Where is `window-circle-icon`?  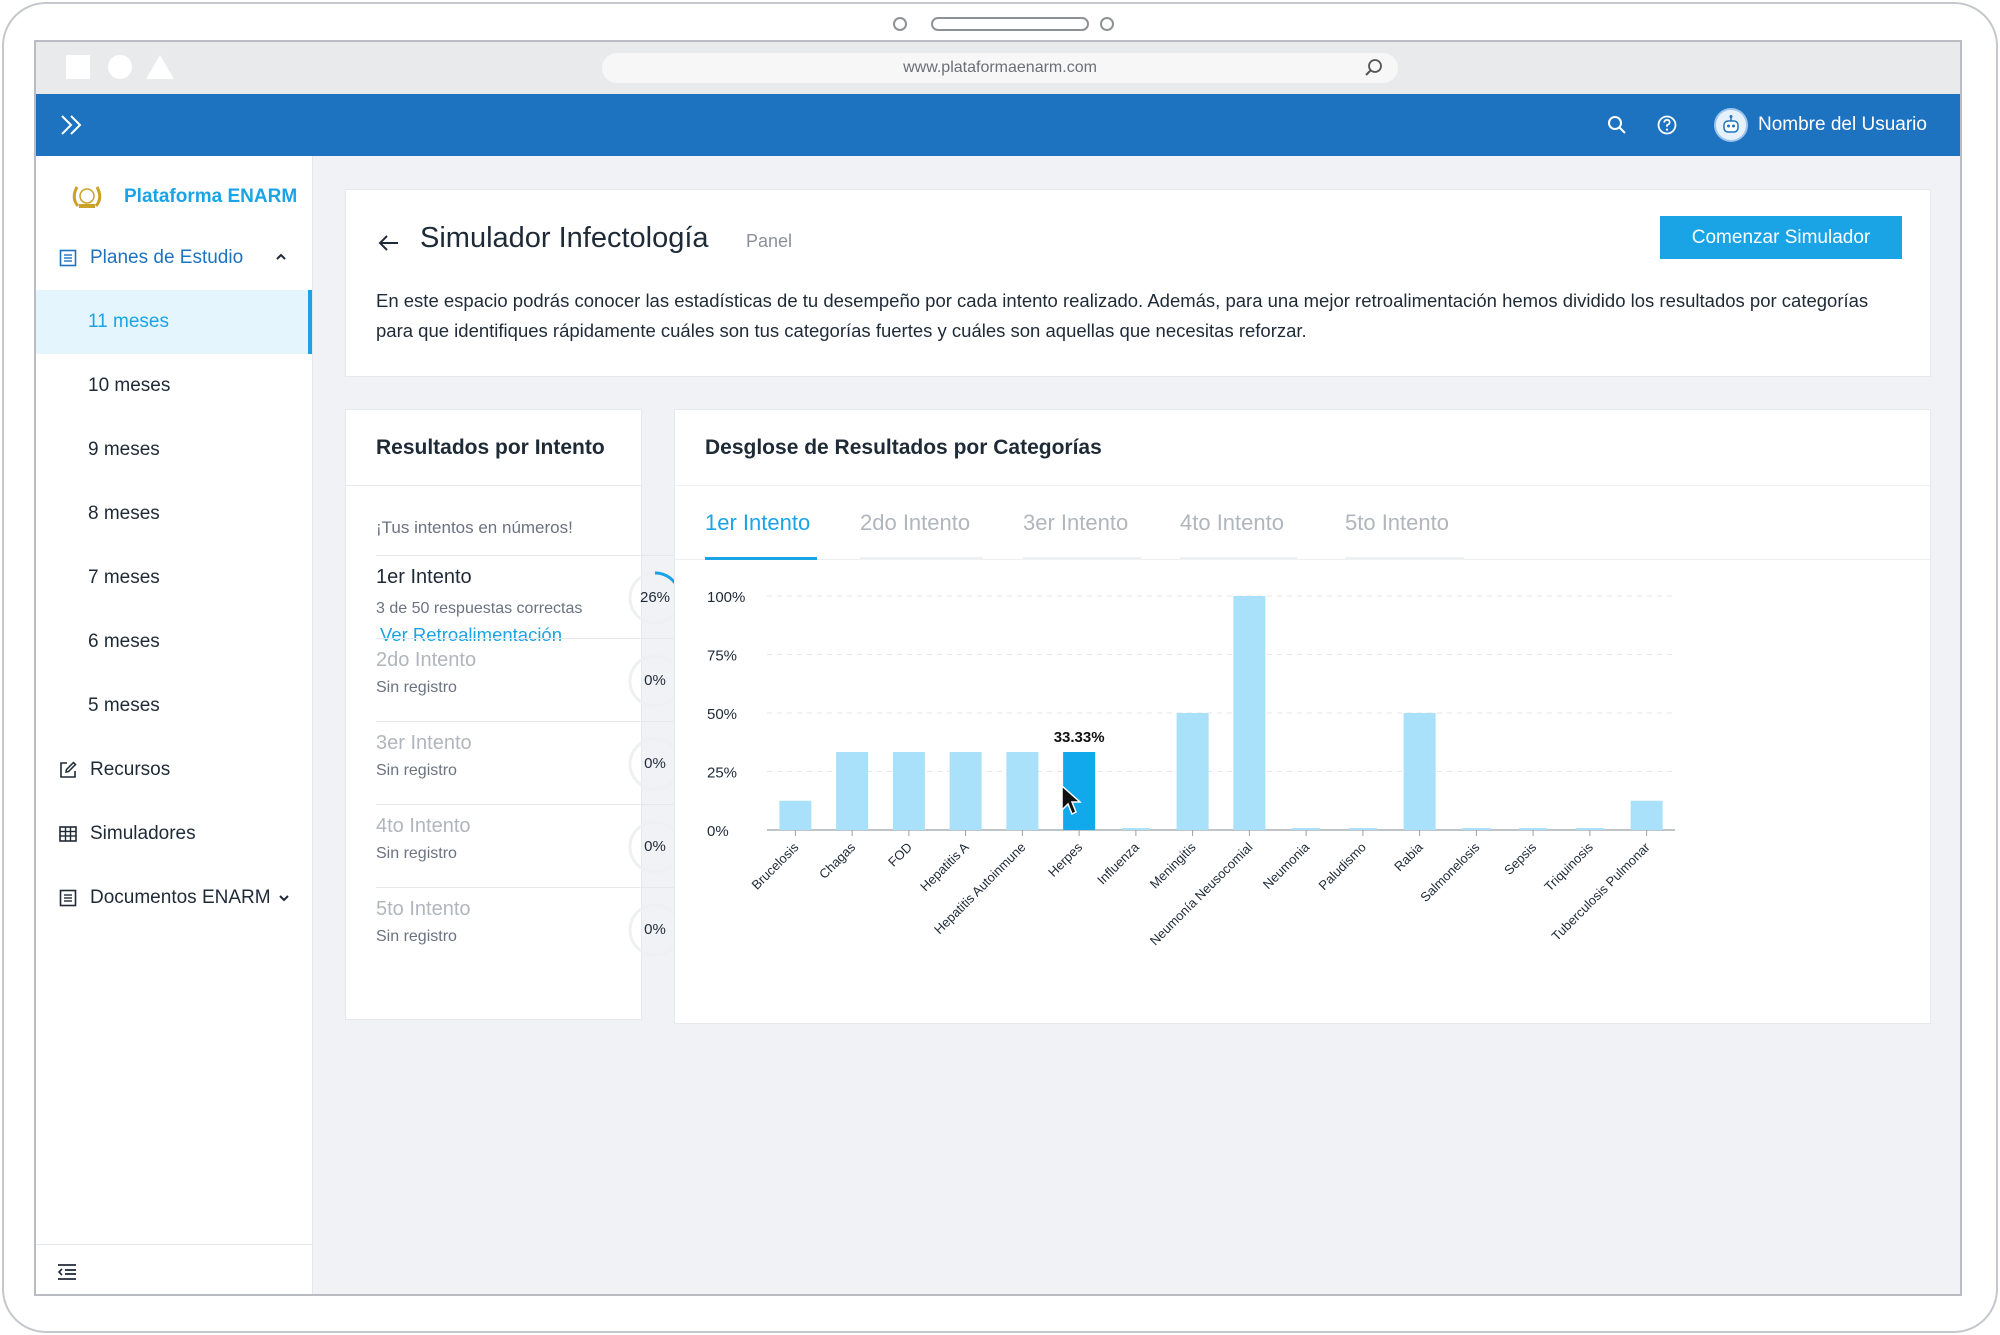 window-circle-icon is located at coordinates (120, 67).